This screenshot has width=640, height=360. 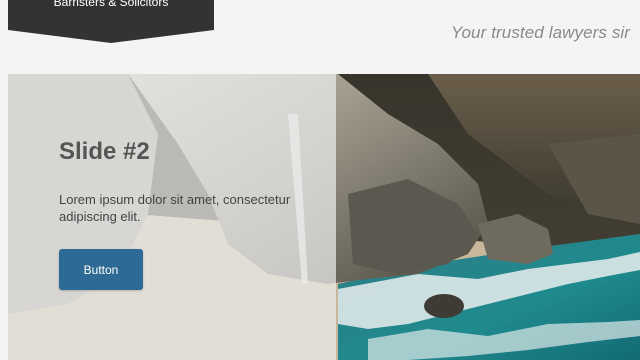 I want to click on slide-title: Slide #2, so click(x=104, y=151).